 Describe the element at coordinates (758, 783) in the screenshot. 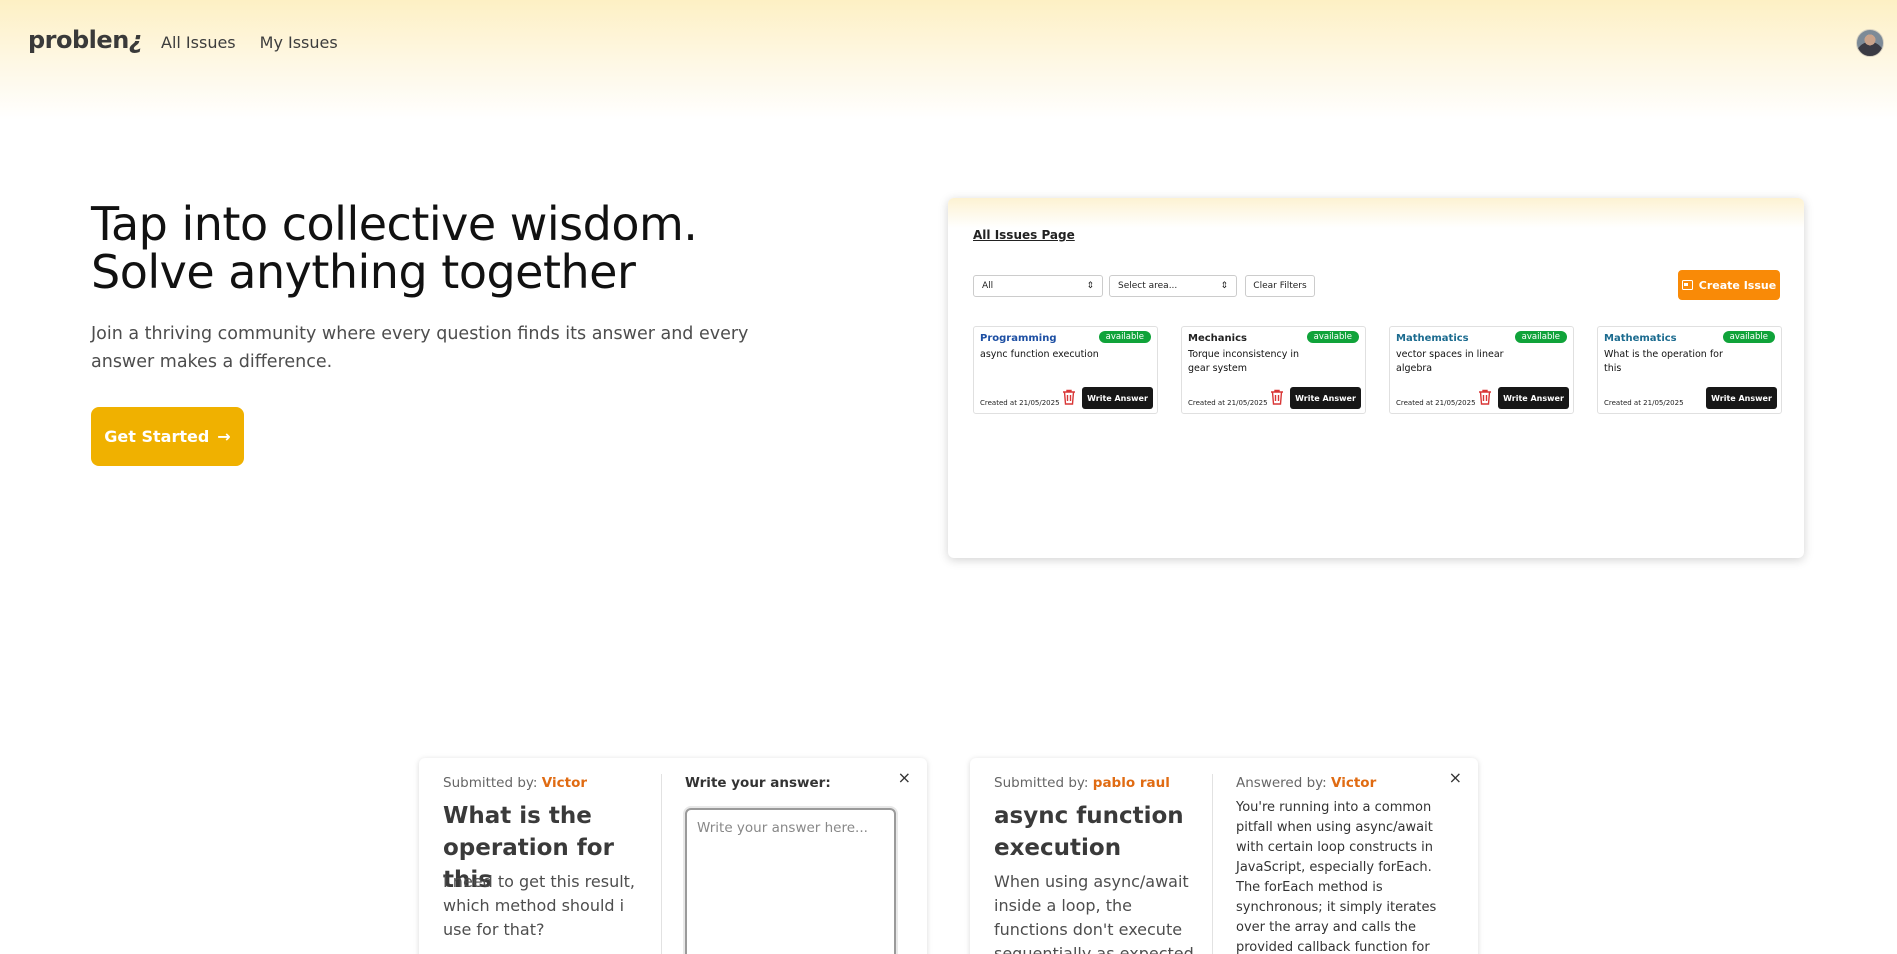

I see `answer-label: Write your answer:` at that location.